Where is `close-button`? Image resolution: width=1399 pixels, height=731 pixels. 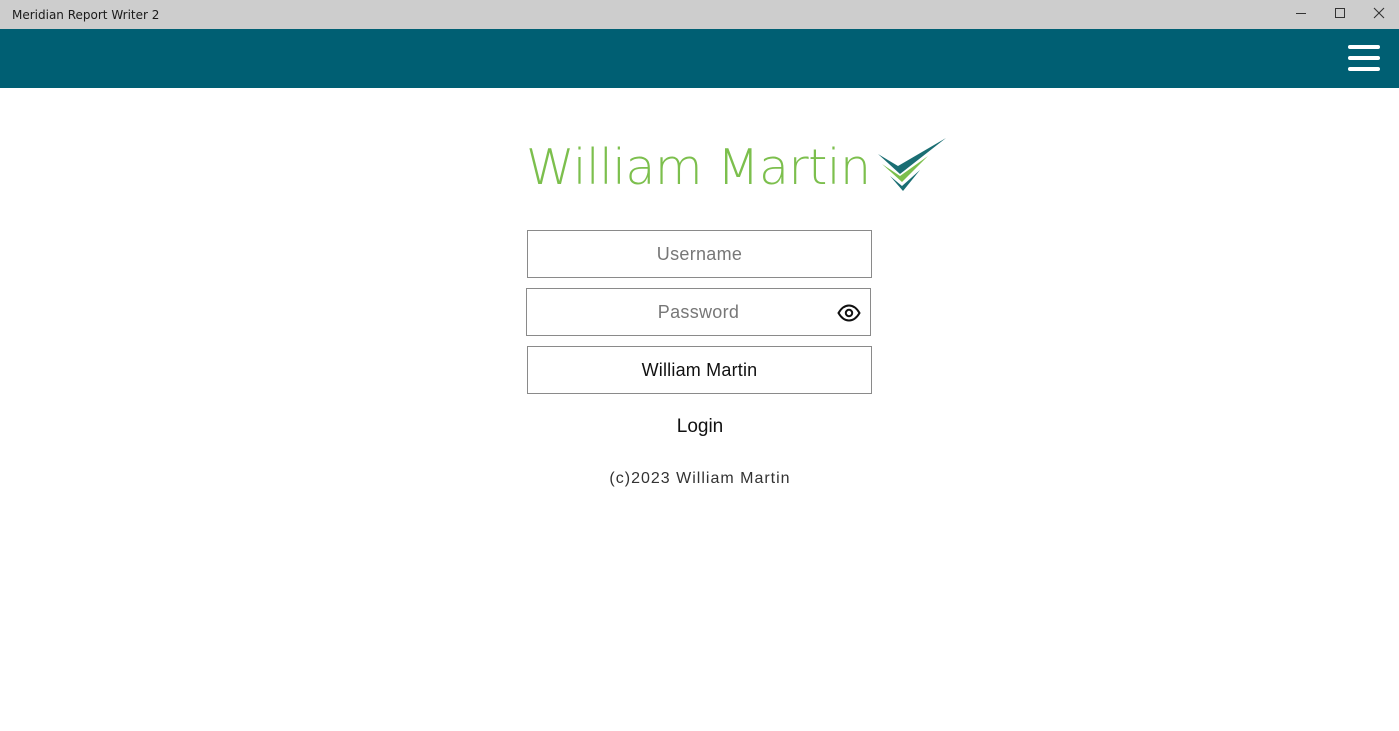
close-button is located at coordinates (1379, 14).